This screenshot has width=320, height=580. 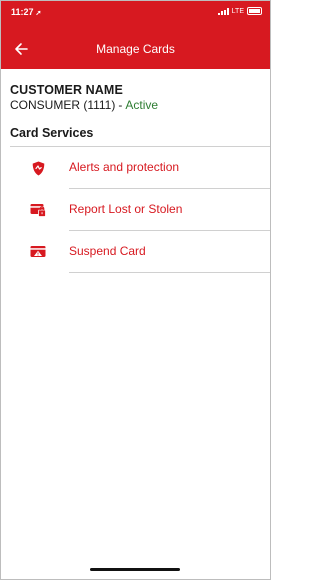 What do you see at coordinates (38, 13) in the screenshot?
I see `location-arrow-icon: ➚` at bounding box center [38, 13].